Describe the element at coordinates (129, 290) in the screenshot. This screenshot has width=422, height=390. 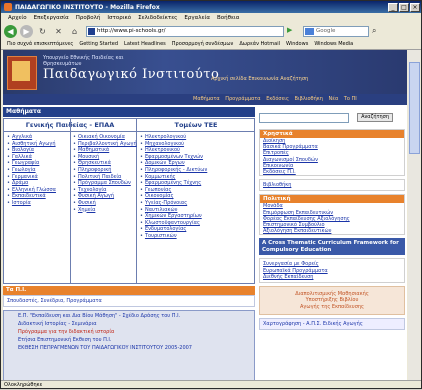
I see `pi-section-bar: Τα Π.Ι.` at that location.